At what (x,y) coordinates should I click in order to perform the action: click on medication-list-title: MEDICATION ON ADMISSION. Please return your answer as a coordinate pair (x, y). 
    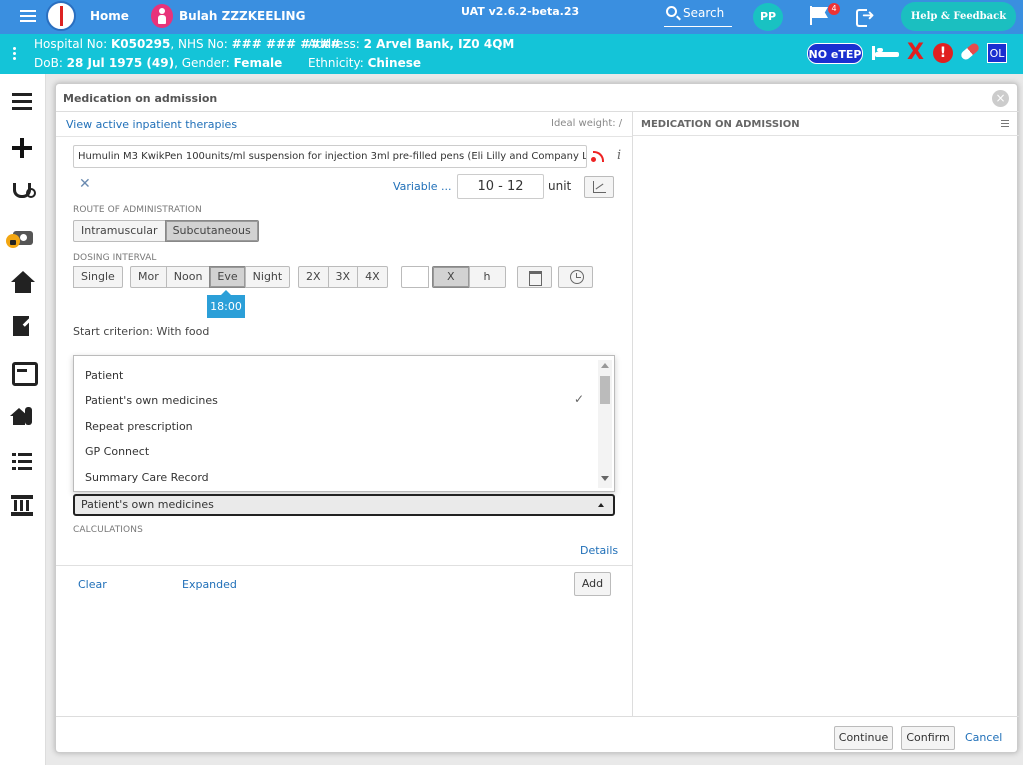
    Looking at the image, I should click on (720, 124).